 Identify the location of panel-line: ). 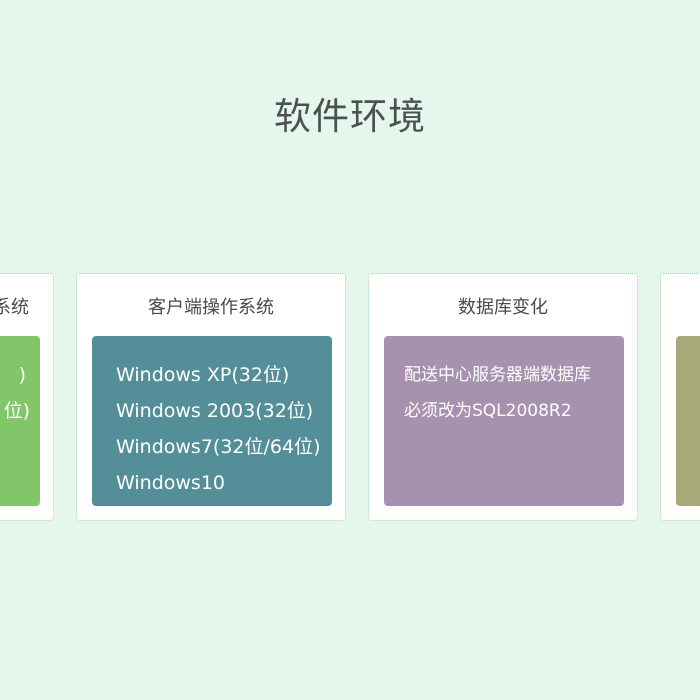
(22, 375).